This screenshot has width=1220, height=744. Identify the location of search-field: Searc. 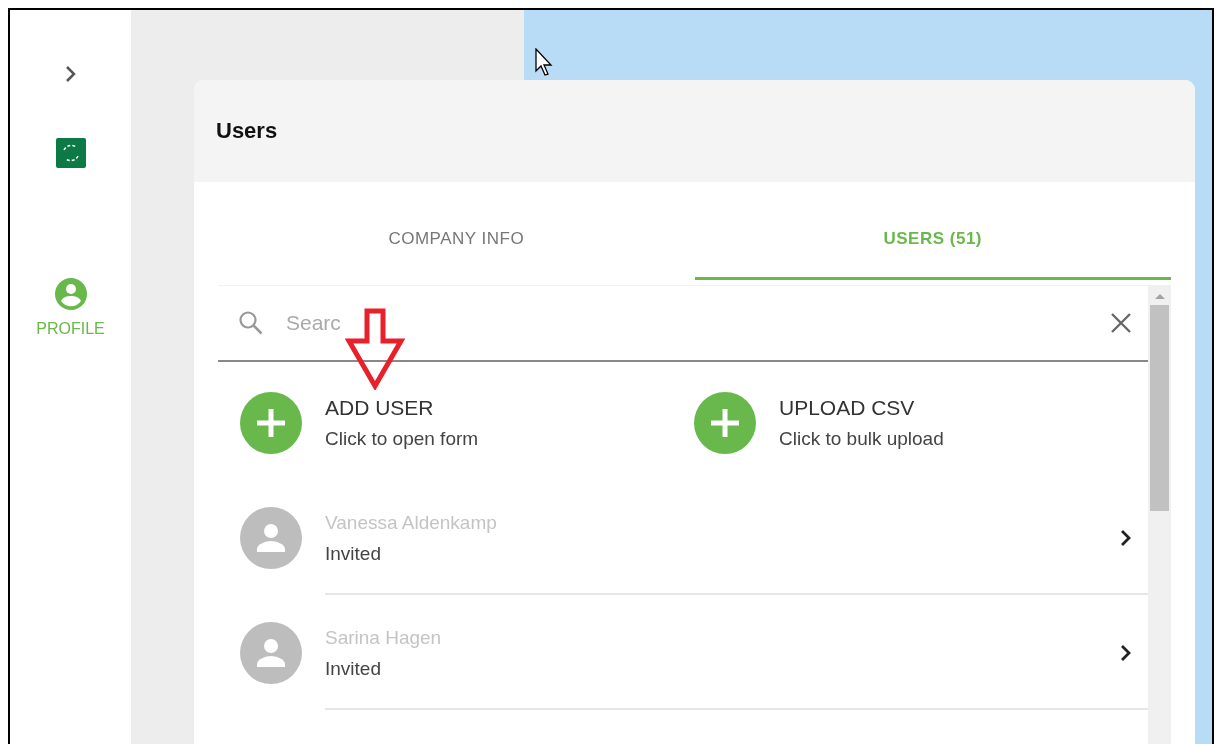
(687, 323).